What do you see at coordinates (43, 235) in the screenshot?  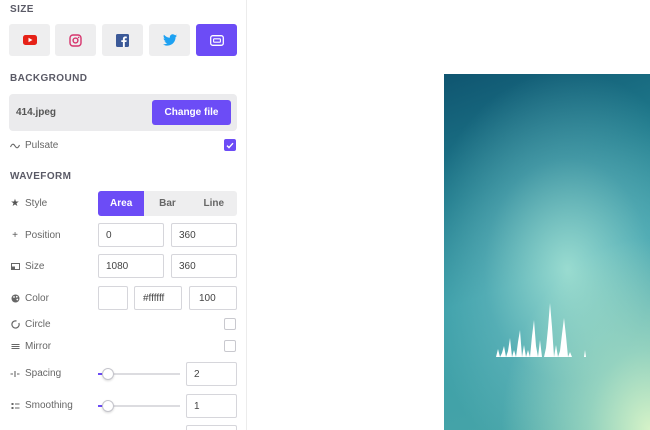 I see `position-label: Position` at bounding box center [43, 235].